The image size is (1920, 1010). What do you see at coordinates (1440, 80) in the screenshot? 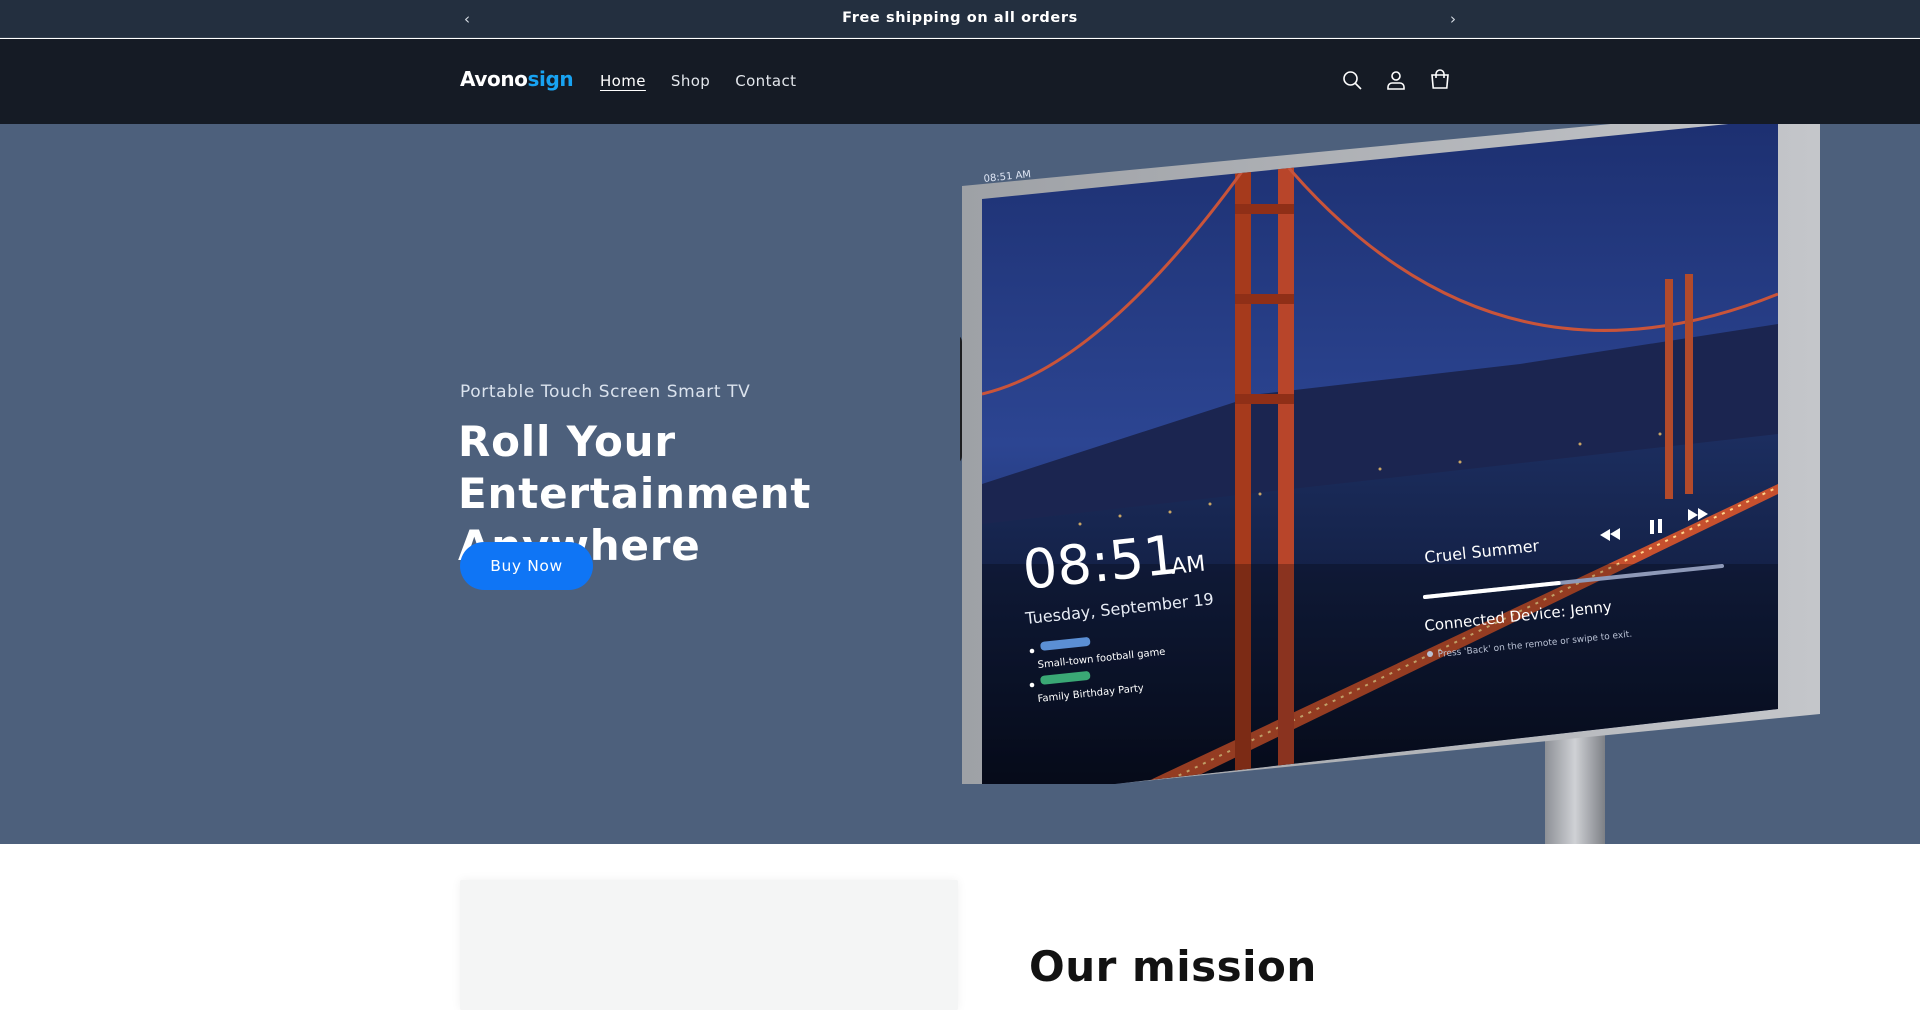
I see `cart-icon` at bounding box center [1440, 80].